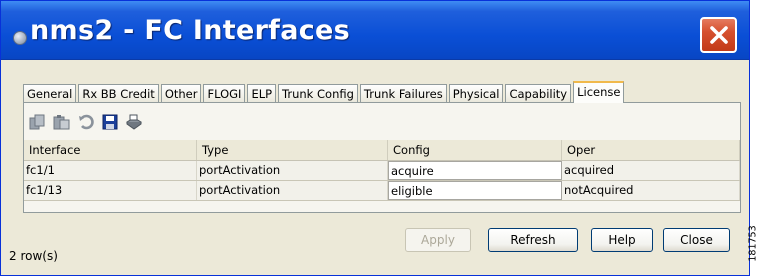 The height and width of the screenshot is (276, 765). I want to click on tab-capability: Capability, so click(538, 93).